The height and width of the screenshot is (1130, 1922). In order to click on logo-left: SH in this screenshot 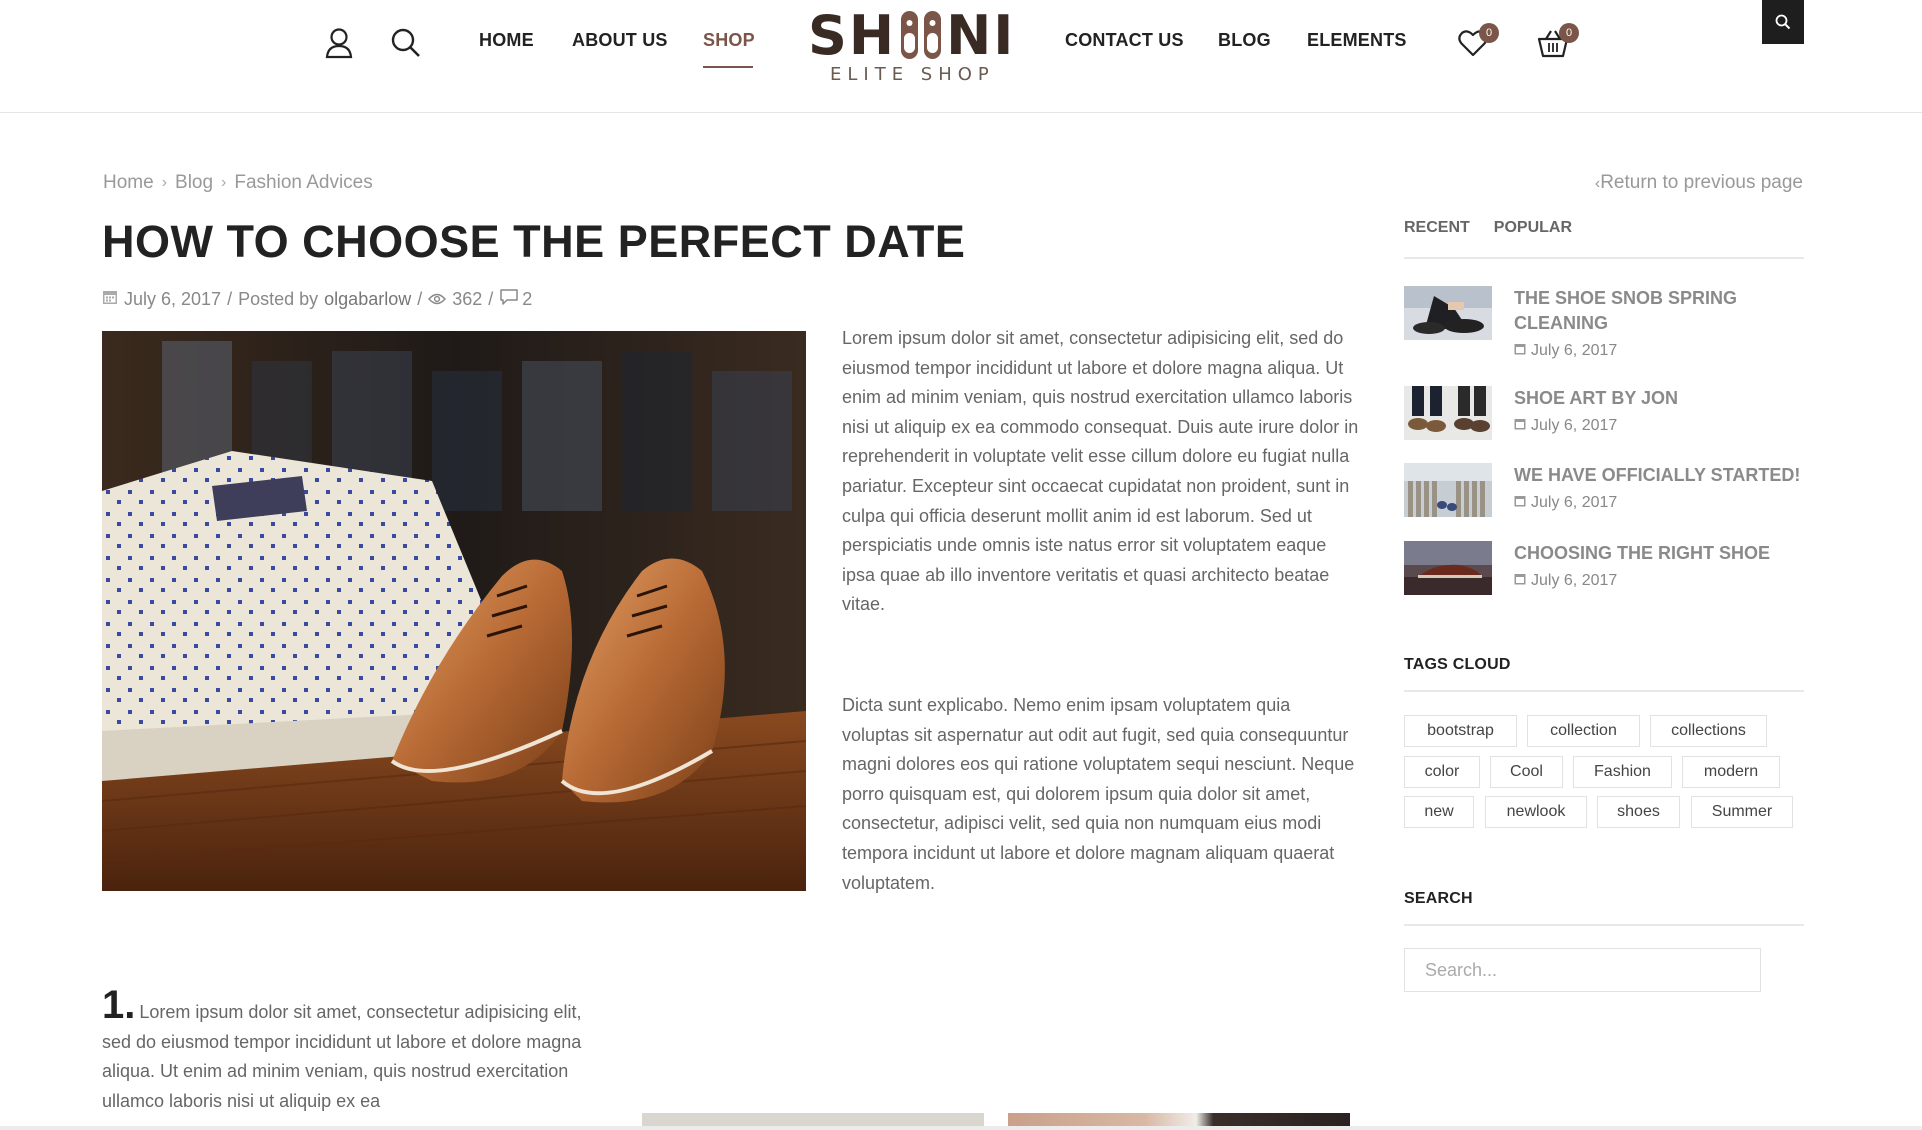, I will do `click(852, 35)`.